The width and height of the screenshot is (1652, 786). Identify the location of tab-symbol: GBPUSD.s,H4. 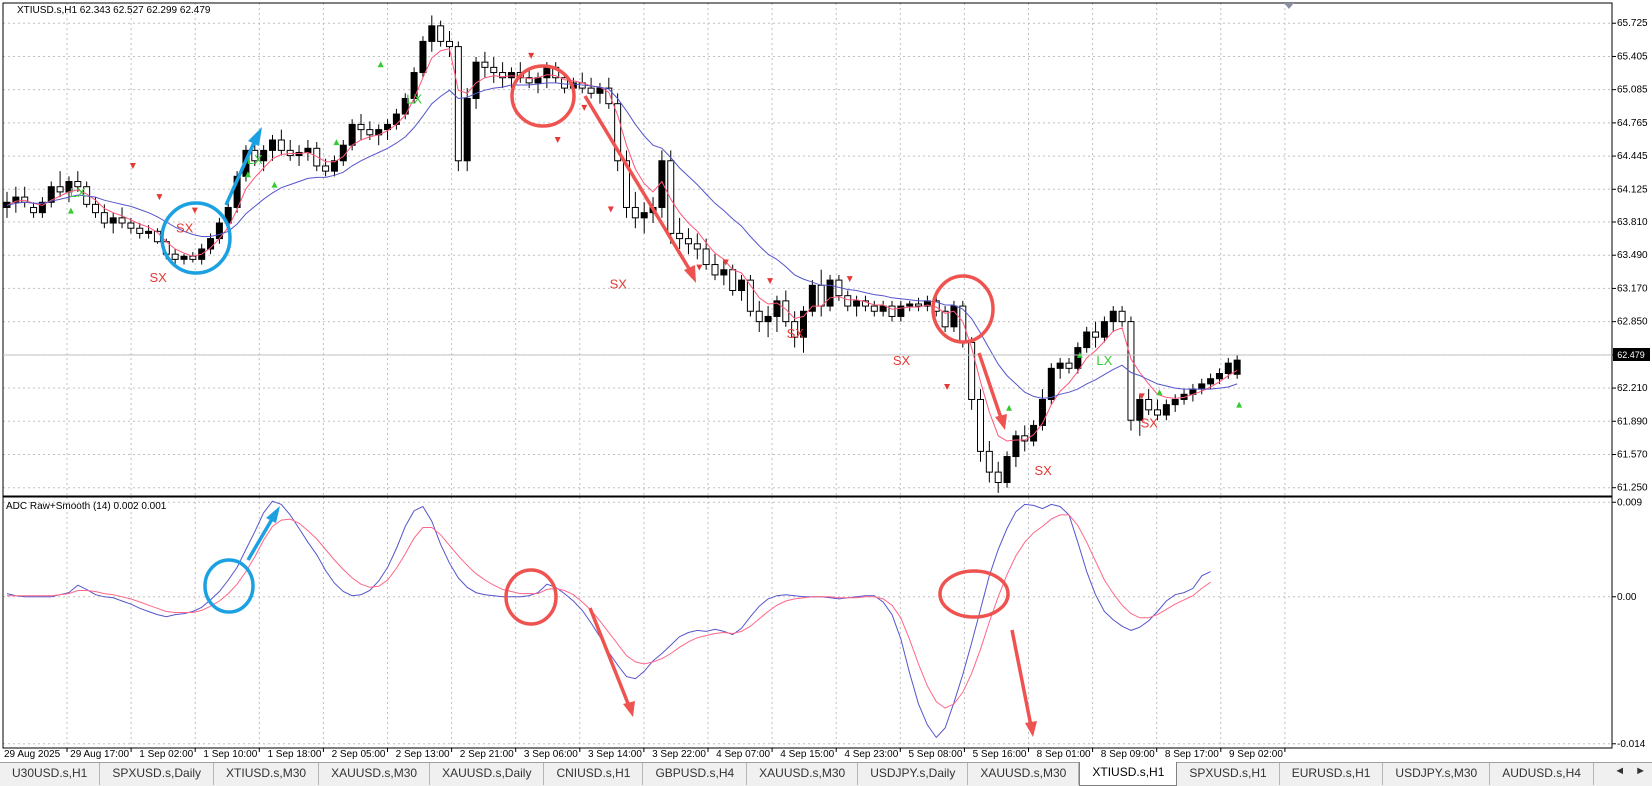
(695, 774).